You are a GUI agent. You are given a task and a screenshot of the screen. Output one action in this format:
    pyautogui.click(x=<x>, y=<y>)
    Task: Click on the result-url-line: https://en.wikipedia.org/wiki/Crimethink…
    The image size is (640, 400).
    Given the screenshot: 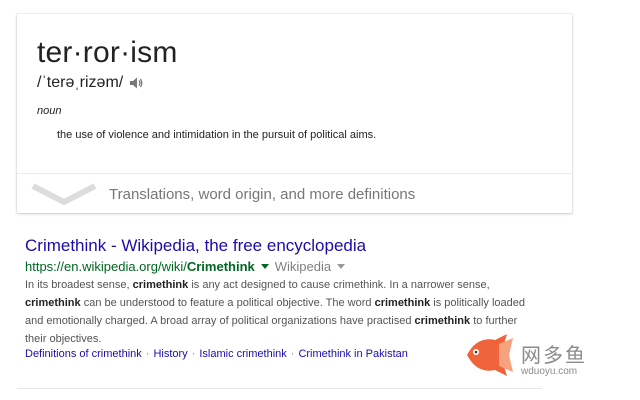 What is the action you would take?
    pyautogui.click(x=285, y=266)
    